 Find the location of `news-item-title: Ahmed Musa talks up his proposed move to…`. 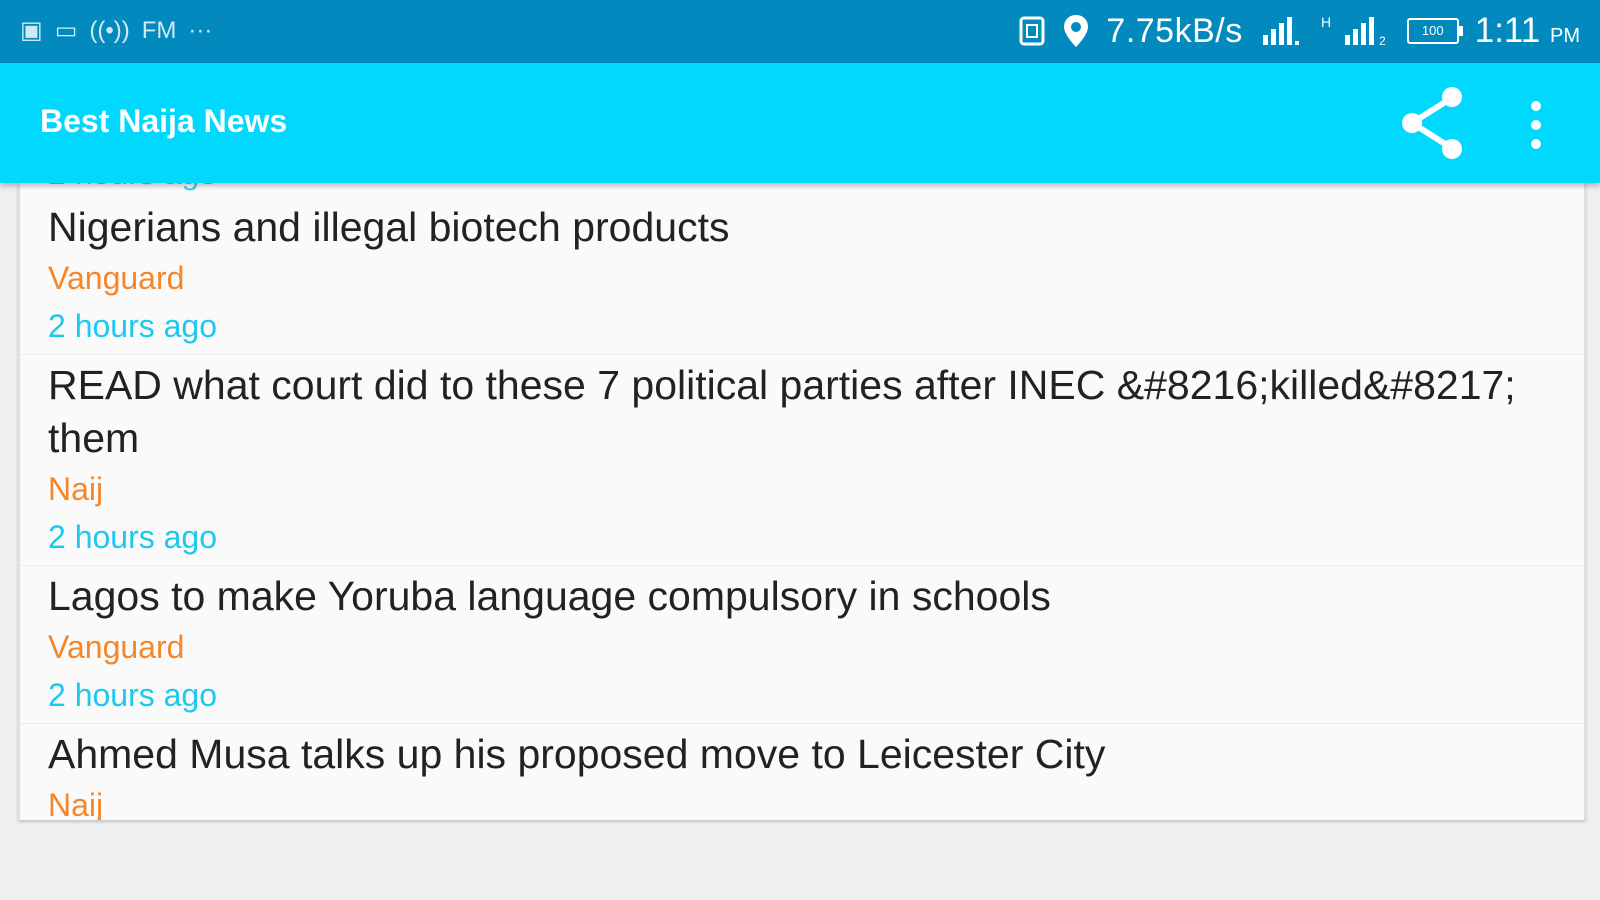

news-item-title: Ahmed Musa talks up his proposed move to… is located at coordinates (577, 754).